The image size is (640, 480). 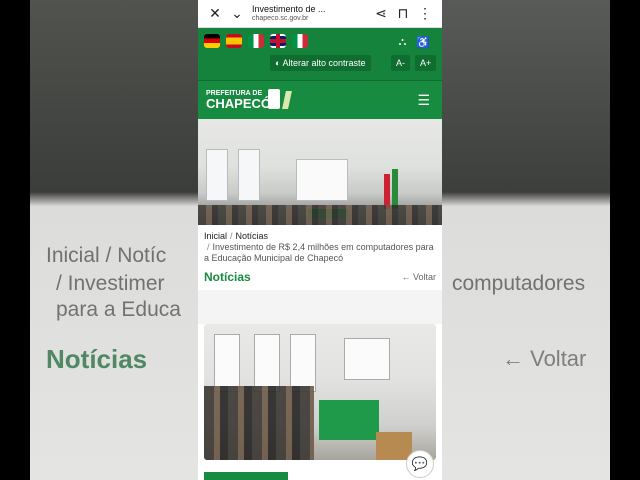 What do you see at coordinates (215, 236) in the screenshot?
I see `breadcrumb-home: Inicial` at bounding box center [215, 236].